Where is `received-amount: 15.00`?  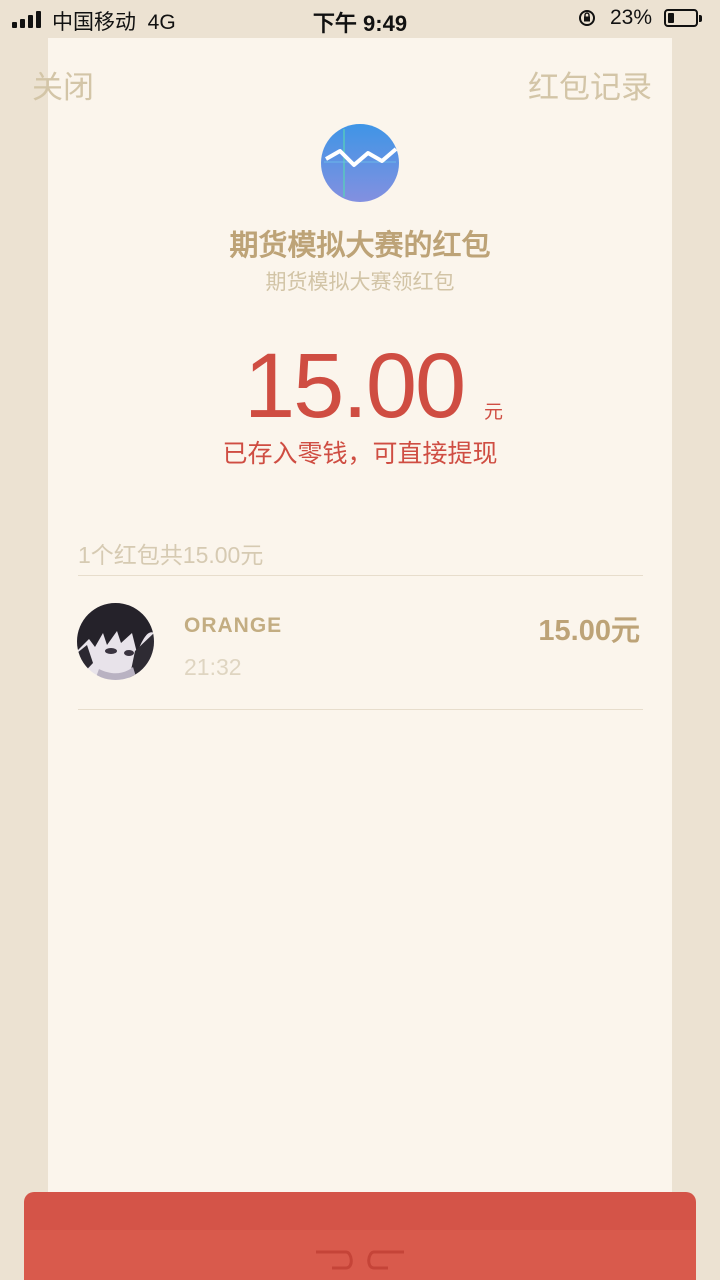
received-amount: 15.00 is located at coordinates (355, 386).